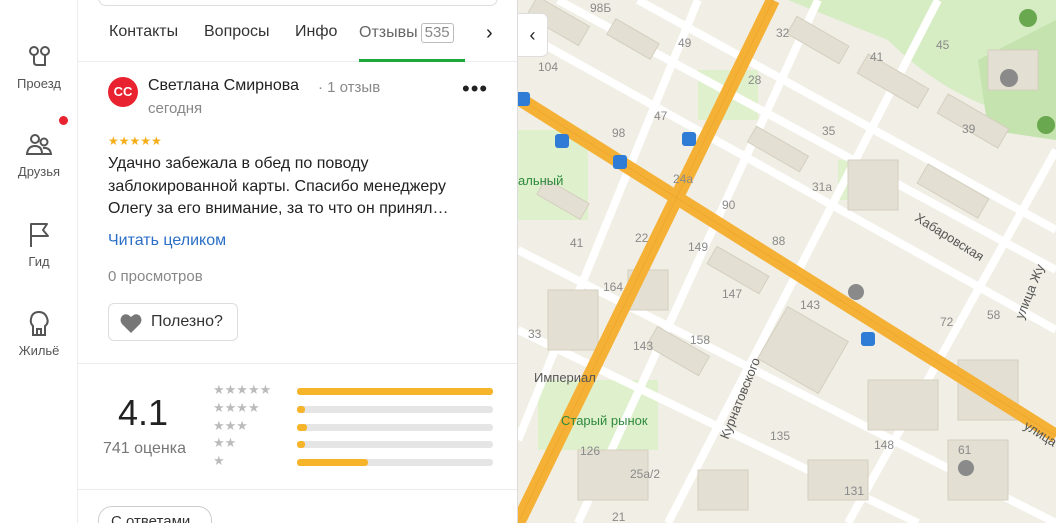  Describe the element at coordinates (237, 32) in the screenshot. I see `tab-questions: Вопросы` at that location.